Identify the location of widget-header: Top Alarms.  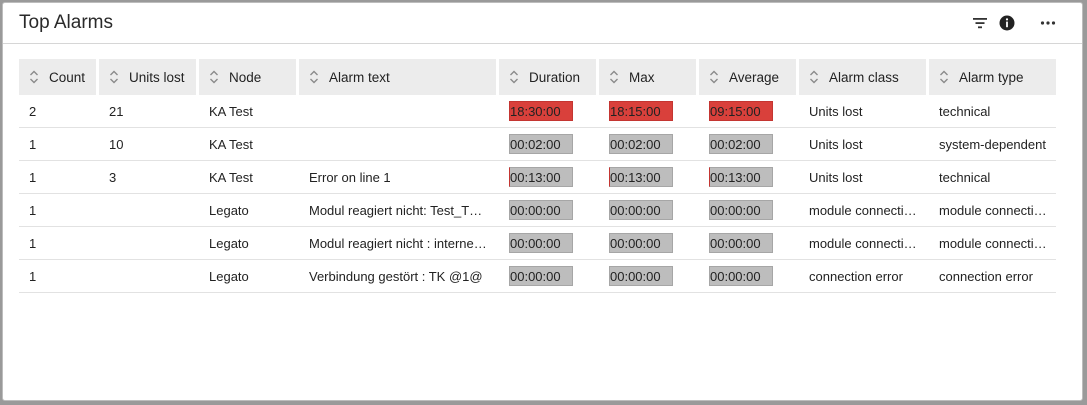
(542, 23).